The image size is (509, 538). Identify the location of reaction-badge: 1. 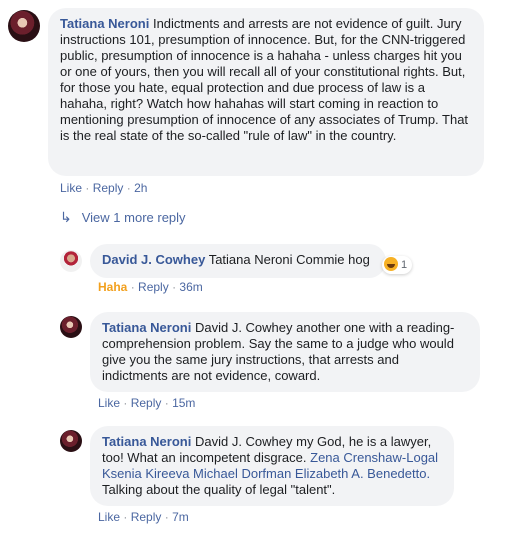
(397, 265).